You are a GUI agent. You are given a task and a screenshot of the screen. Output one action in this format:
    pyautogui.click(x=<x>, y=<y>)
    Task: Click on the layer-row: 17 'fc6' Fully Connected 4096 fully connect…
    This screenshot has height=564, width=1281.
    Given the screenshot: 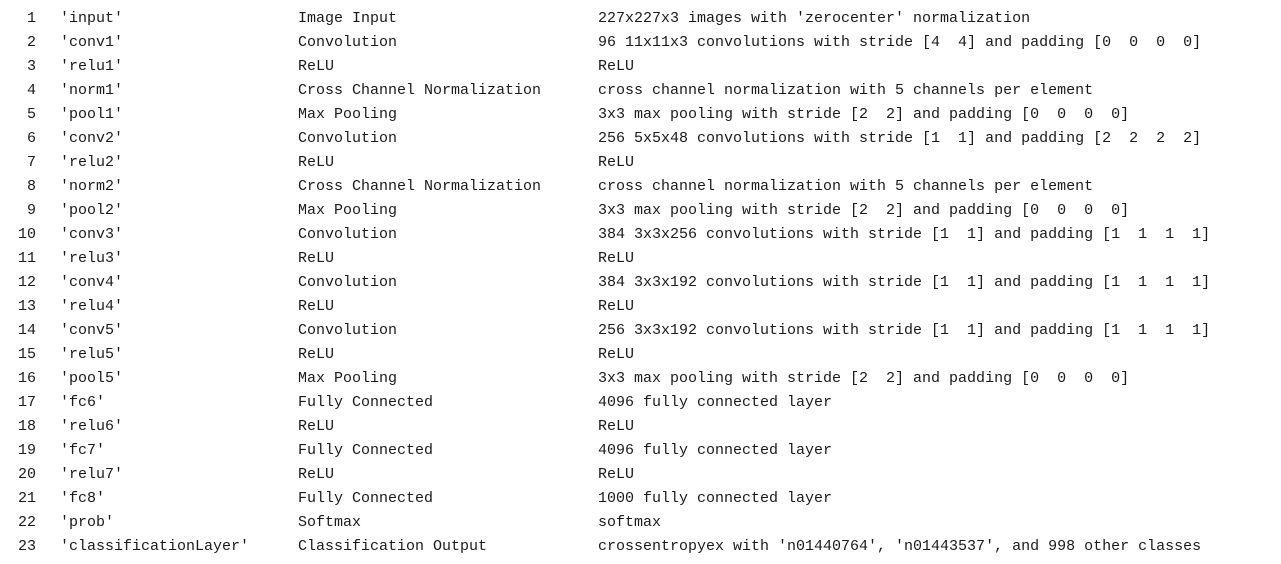 What is the action you would take?
    pyautogui.click(x=640, y=403)
    